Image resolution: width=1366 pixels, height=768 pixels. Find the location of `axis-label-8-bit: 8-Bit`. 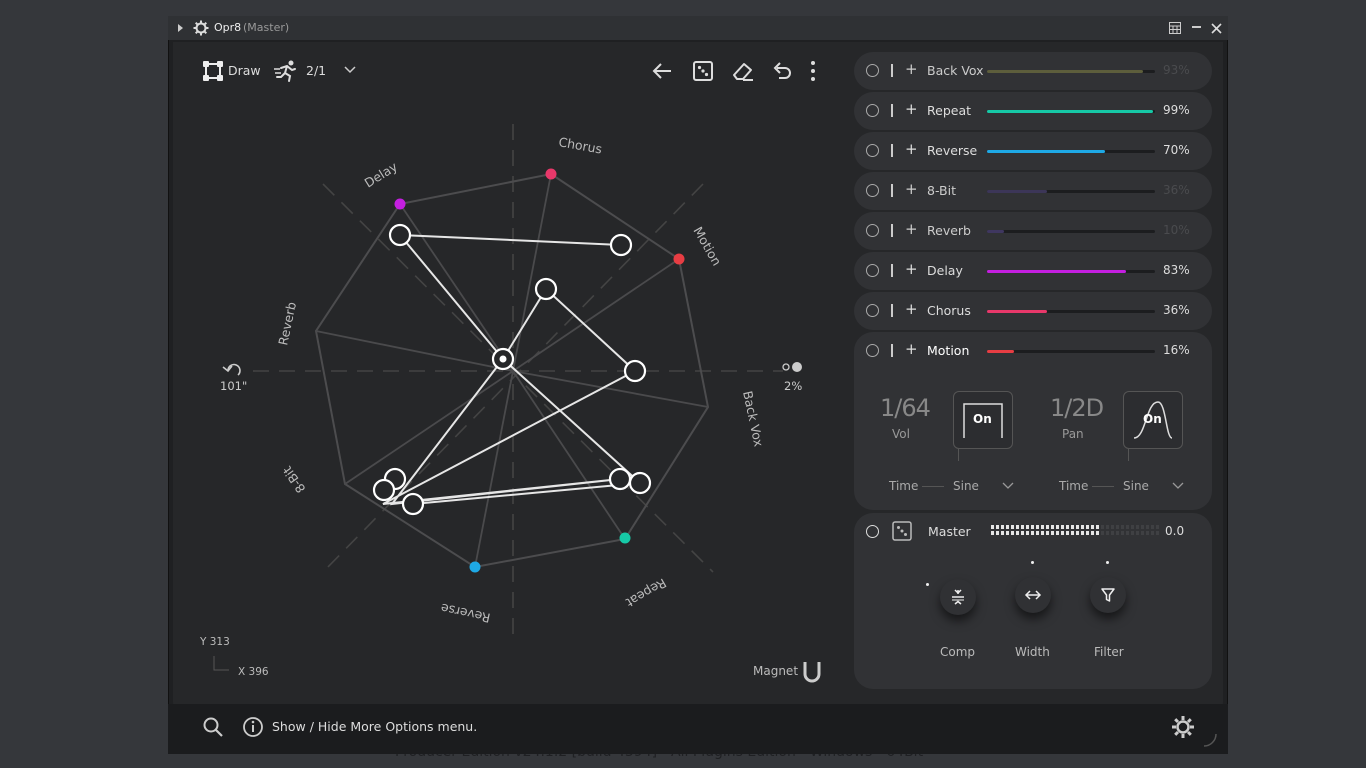

axis-label-8-bit: 8-Bit is located at coordinates (293, 479).